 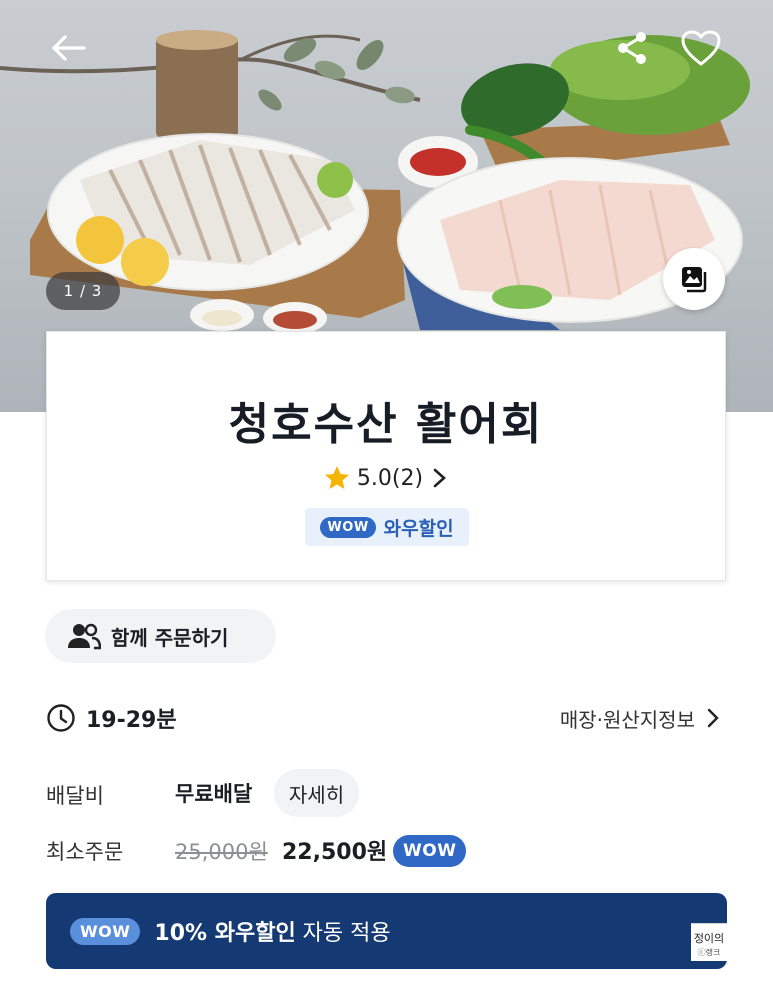 I want to click on wow-discount-banner: WOW 10% 와우할인 자동 적용 정이의 ⓒ랭크, so click(x=386, y=931).